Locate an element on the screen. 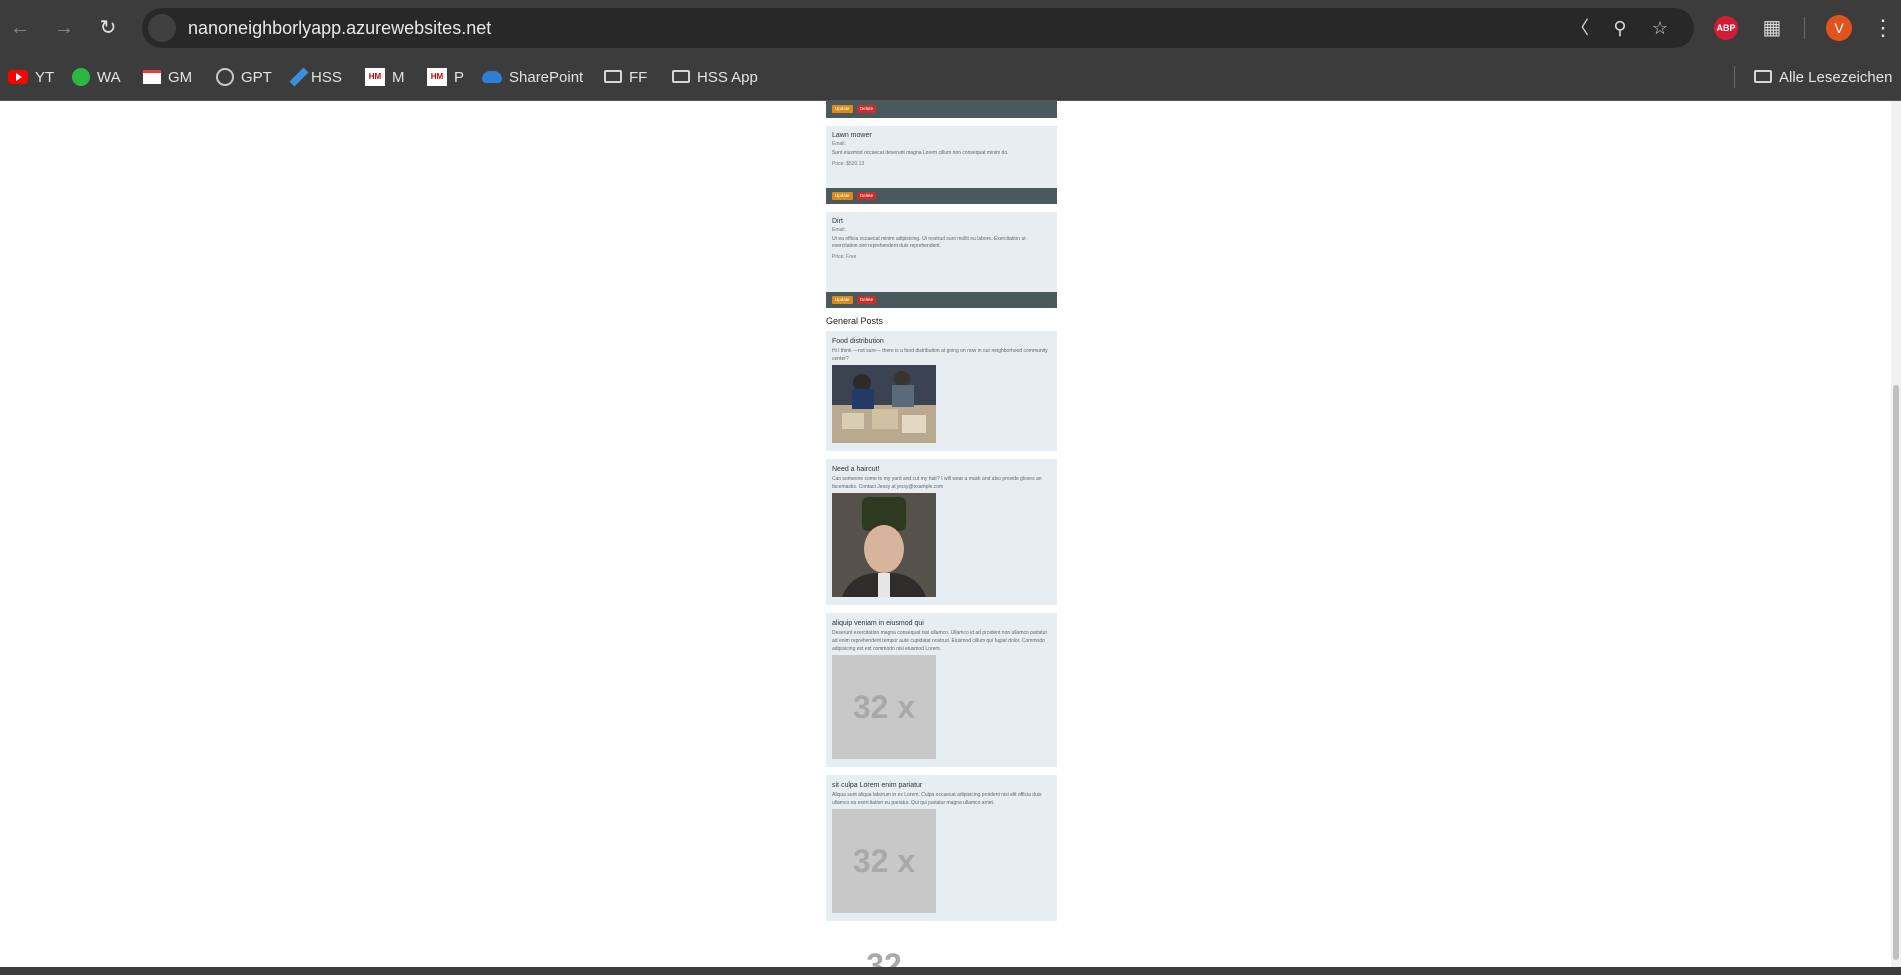 Image resolution: width=1901 pixels, height=975 pixels. bookmark-gpt: GPT is located at coordinates (244, 78).